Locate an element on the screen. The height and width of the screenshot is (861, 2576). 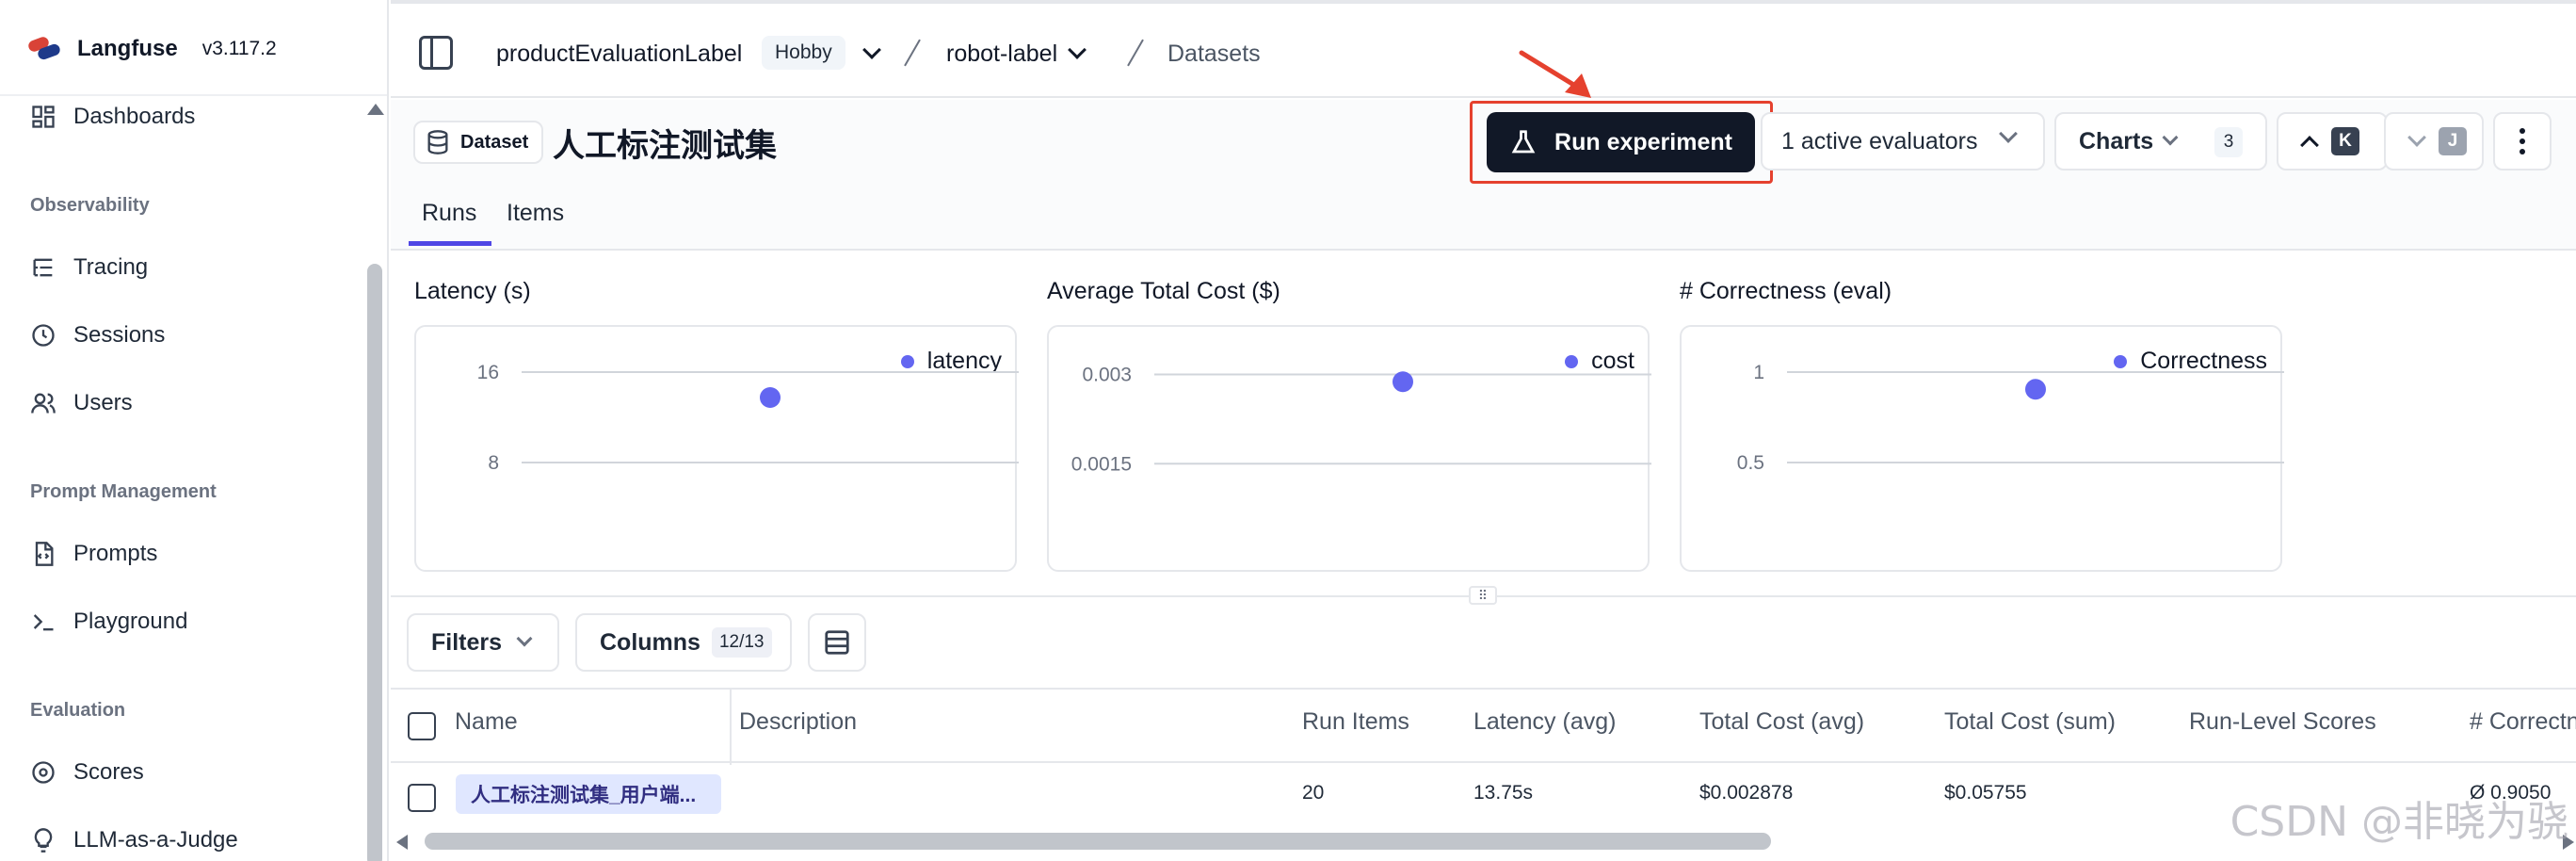
sidebar-item-label: Scores is located at coordinates (108, 772).